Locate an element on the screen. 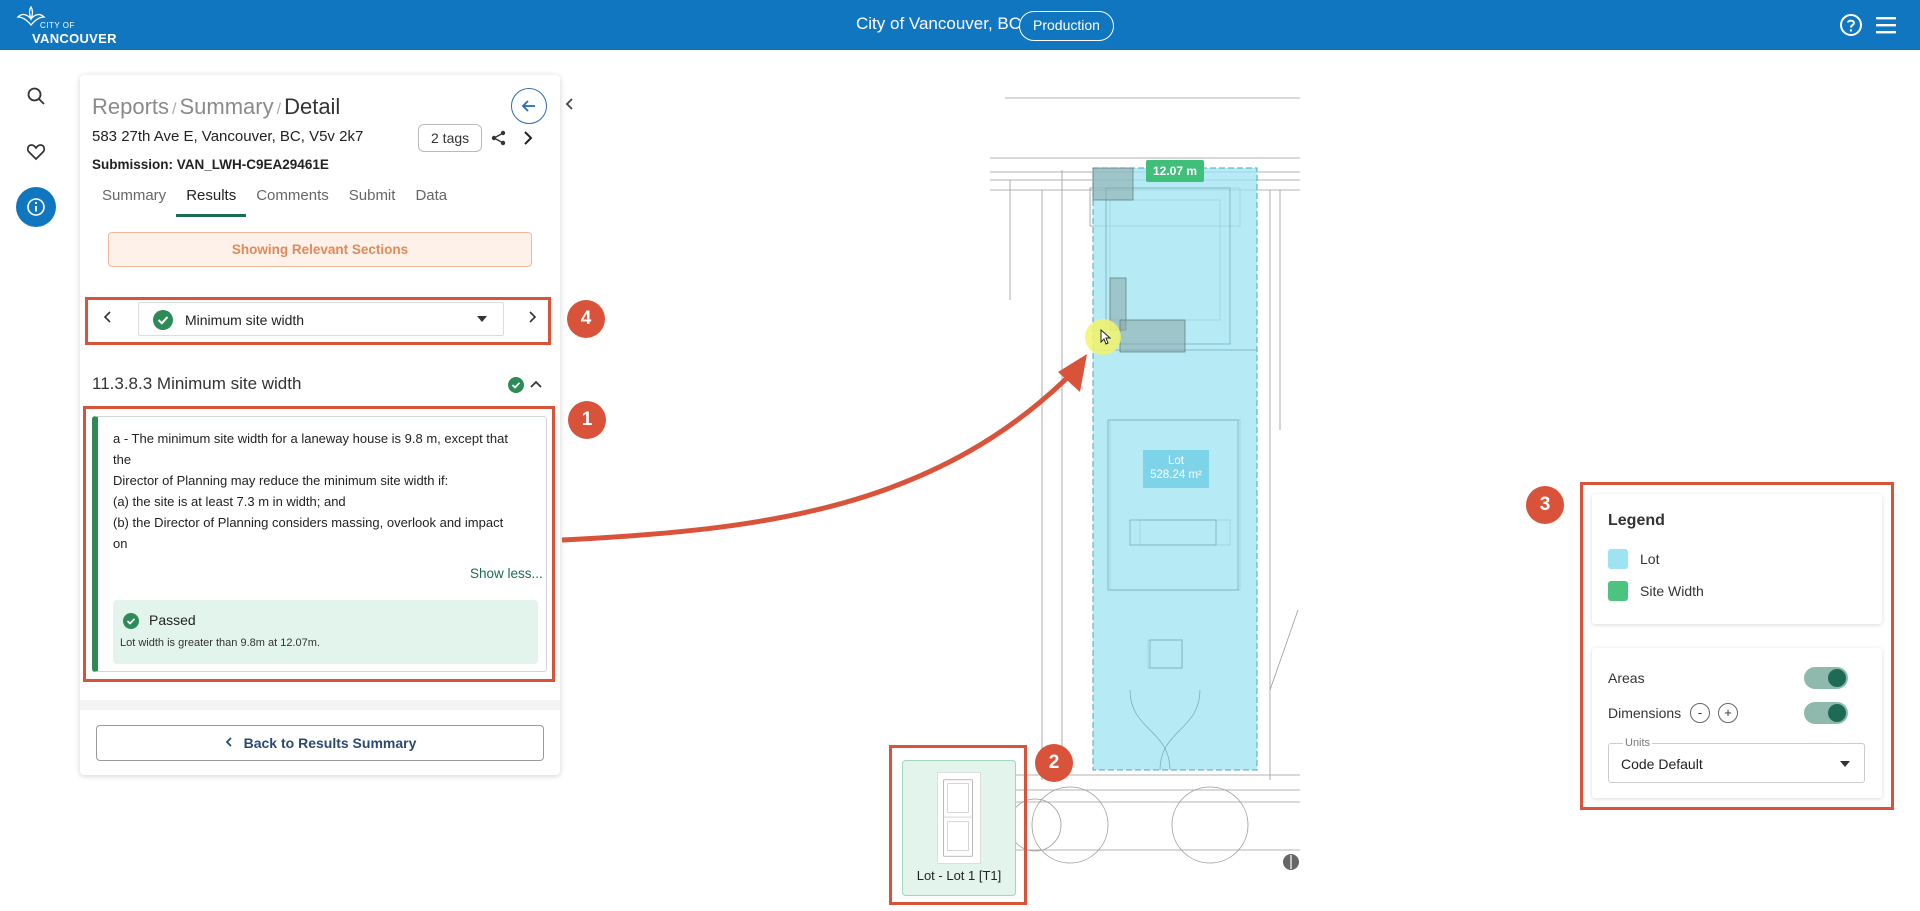  submission-id: VAN_LWH-C9EA29461E is located at coordinates (252, 164).